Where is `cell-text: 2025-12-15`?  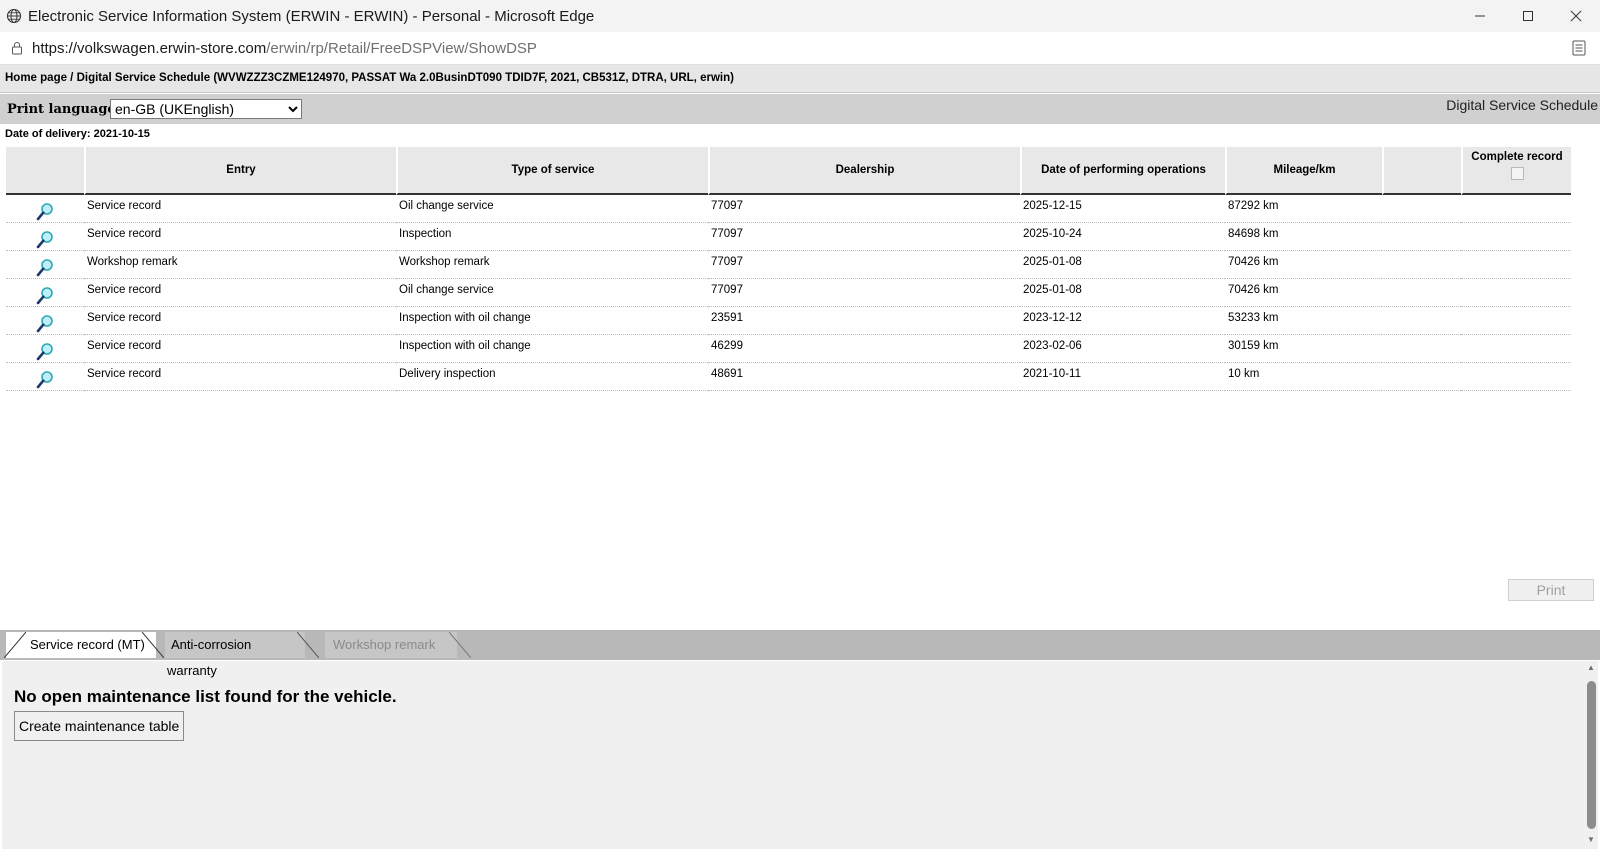
cell-text: 2025-12-15 is located at coordinates (1052, 205).